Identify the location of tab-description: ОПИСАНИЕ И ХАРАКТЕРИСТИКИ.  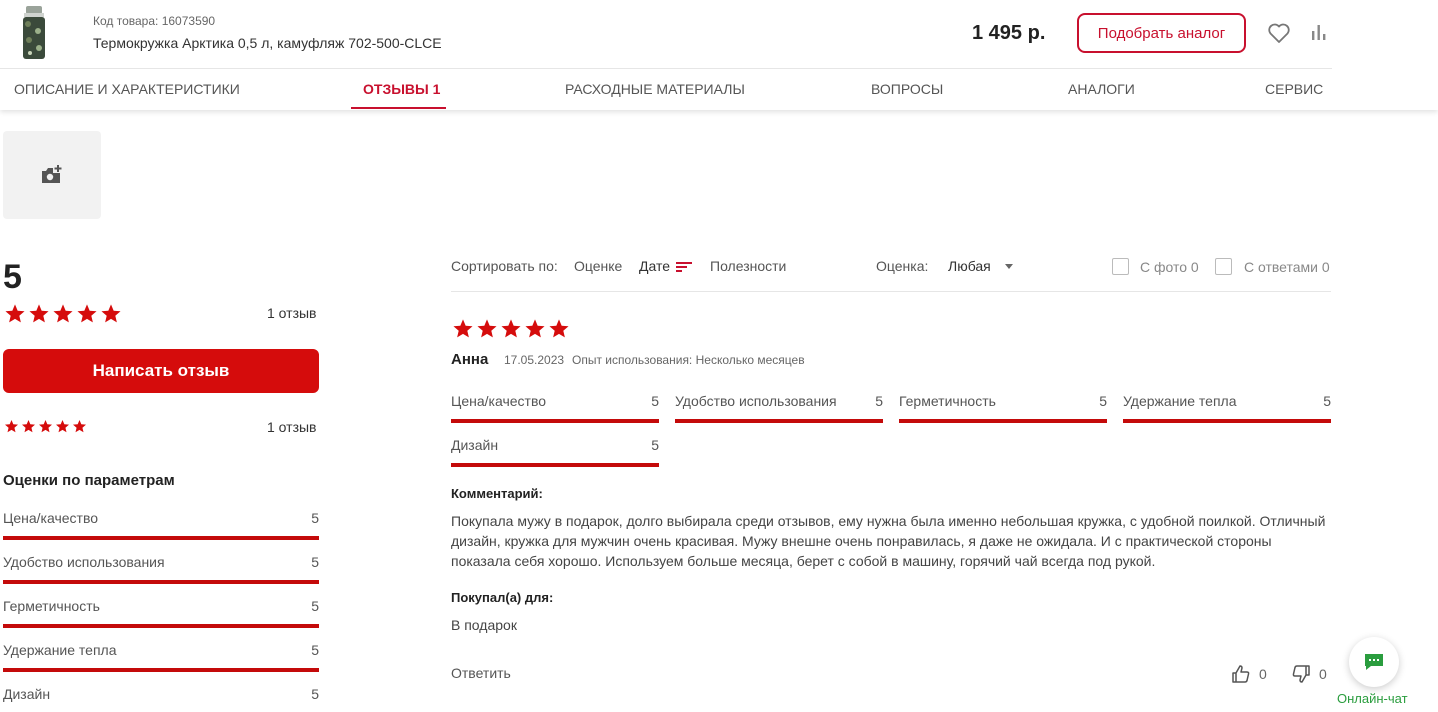
(127, 89).